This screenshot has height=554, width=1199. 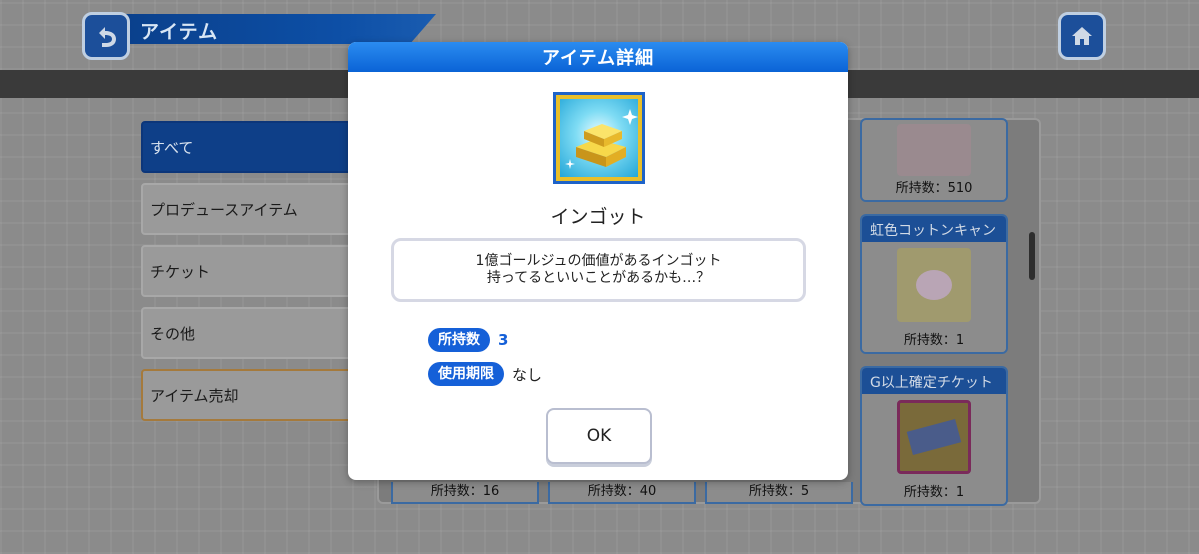 I want to click on modal-title: アイテム詳細, so click(x=598, y=58).